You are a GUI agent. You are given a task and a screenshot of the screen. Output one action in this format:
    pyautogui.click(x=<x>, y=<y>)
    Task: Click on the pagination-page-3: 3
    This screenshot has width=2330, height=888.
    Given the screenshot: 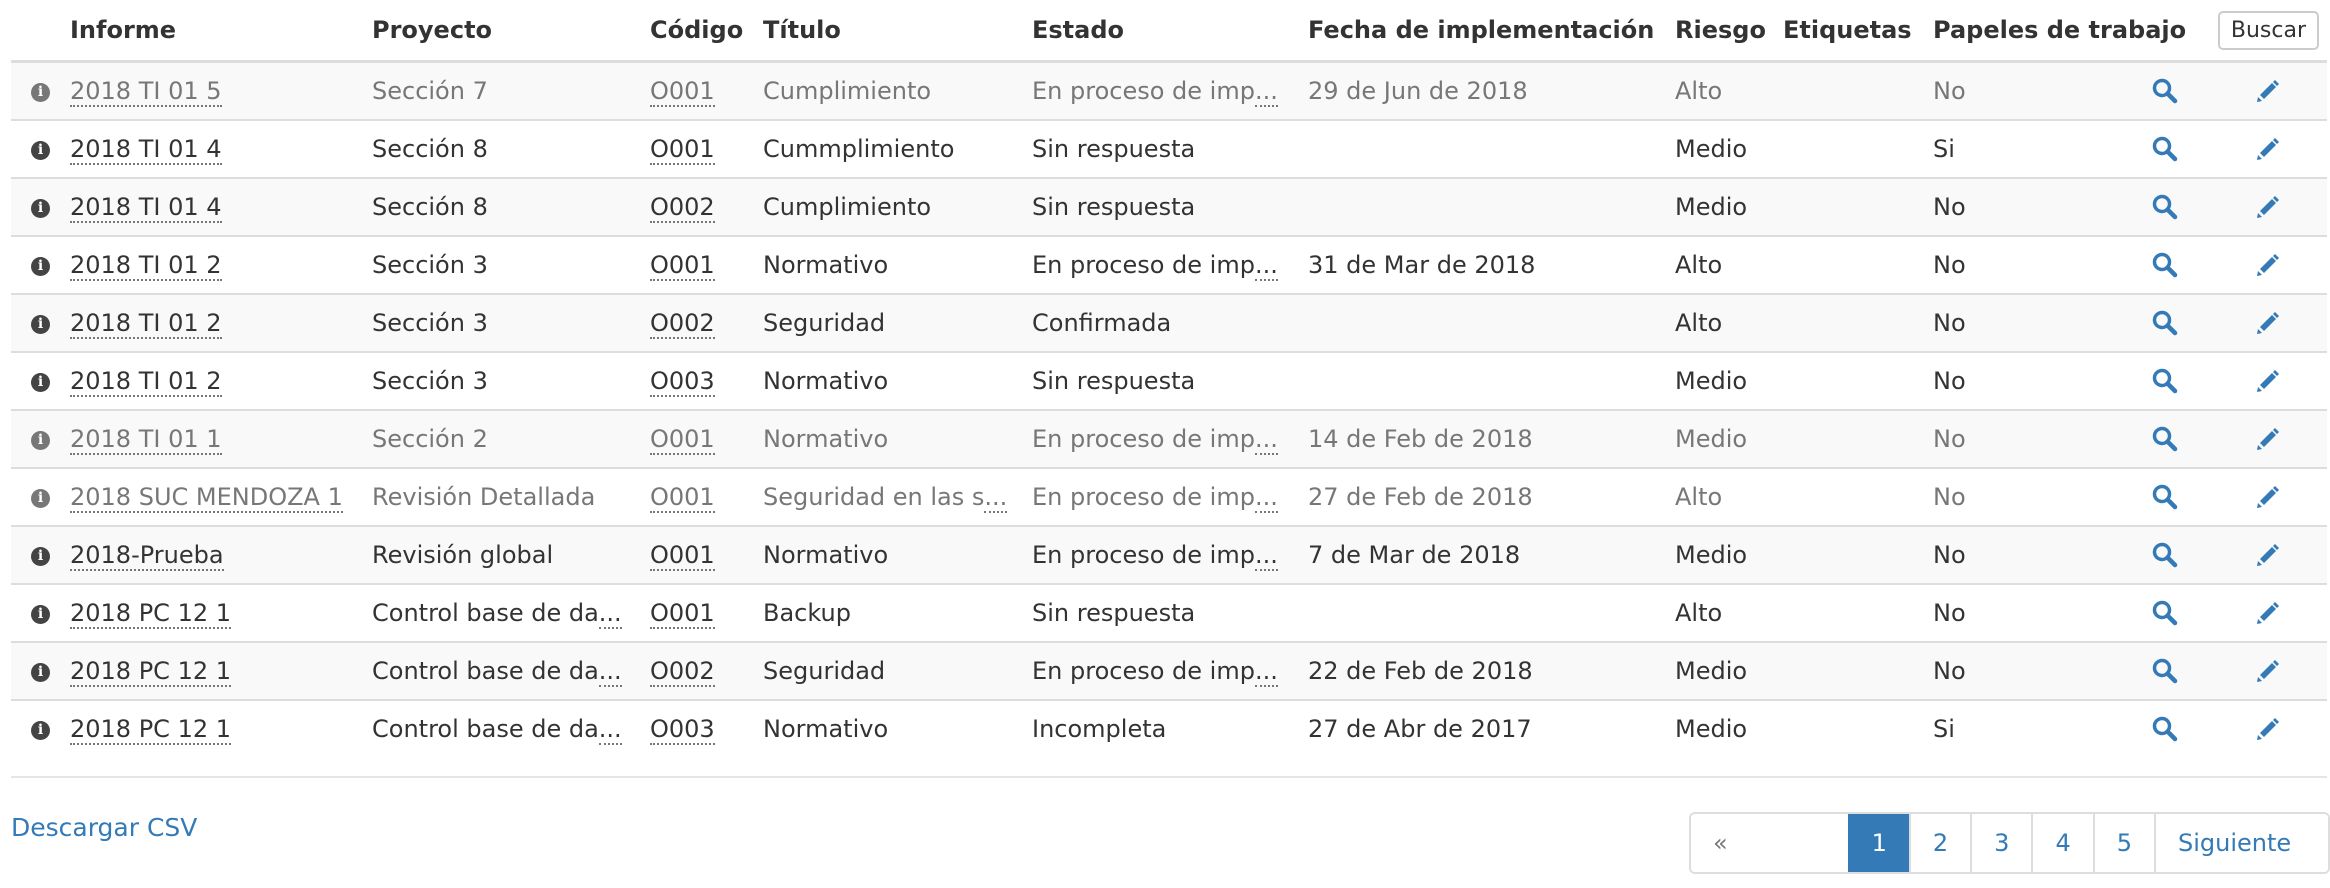 What is the action you would take?
    pyautogui.click(x=2001, y=843)
    